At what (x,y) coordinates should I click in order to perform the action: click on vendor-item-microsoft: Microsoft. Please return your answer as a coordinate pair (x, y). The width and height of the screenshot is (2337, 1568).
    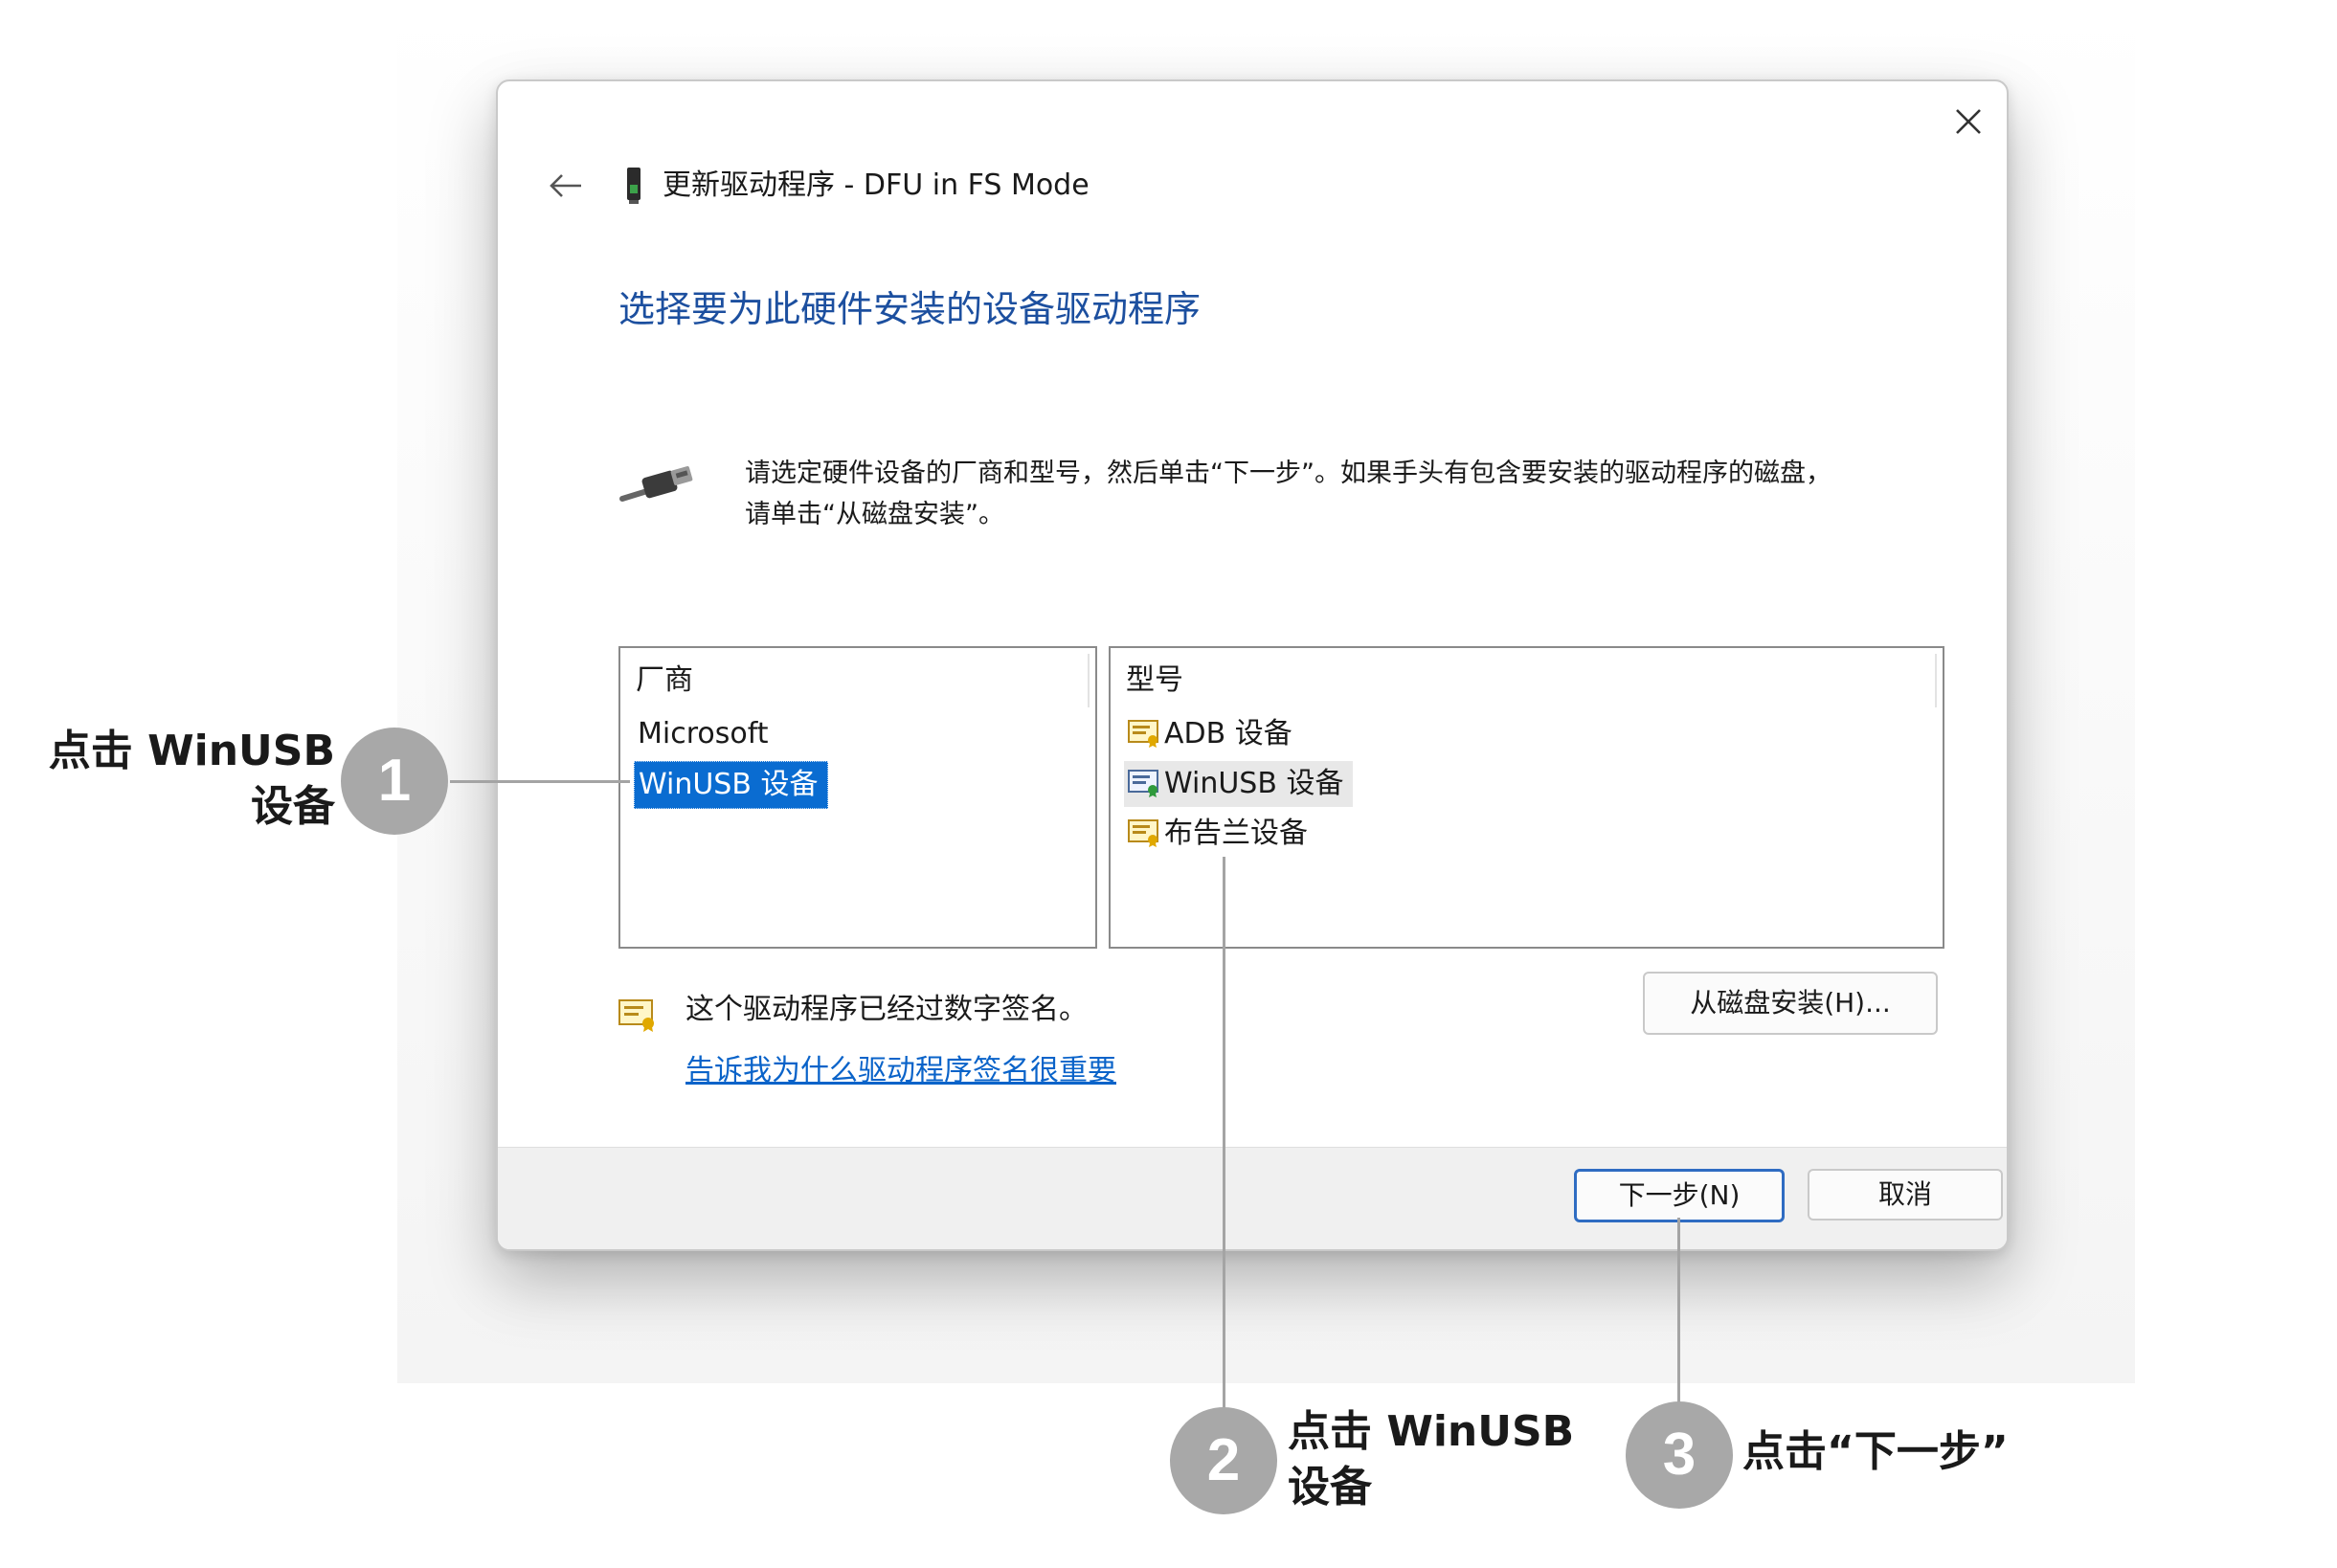
    Looking at the image, I should click on (706, 734).